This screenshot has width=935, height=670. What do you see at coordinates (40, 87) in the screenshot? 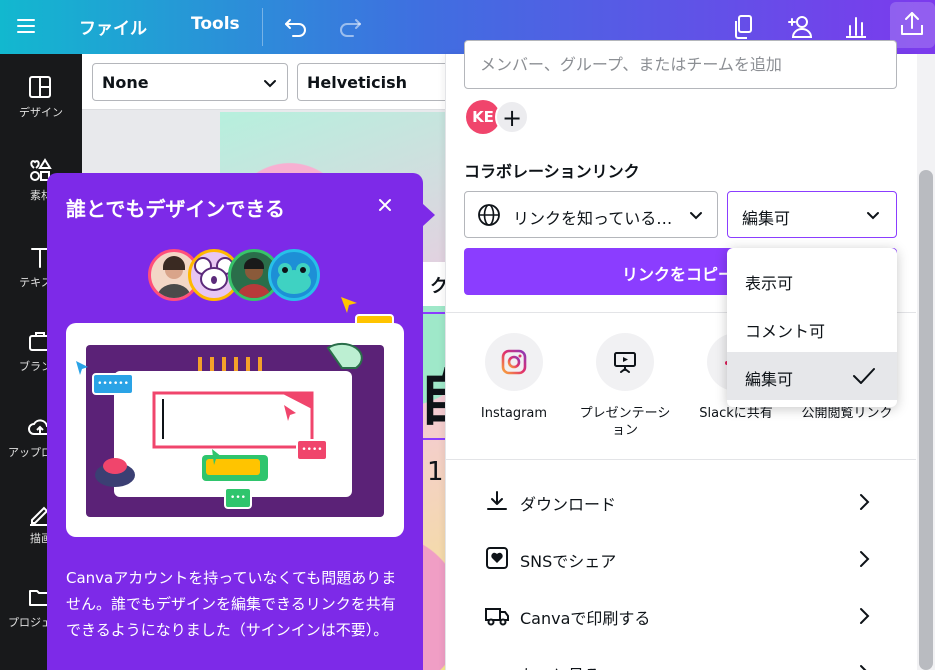
I see `layout-icon` at bounding box center [40, 87].